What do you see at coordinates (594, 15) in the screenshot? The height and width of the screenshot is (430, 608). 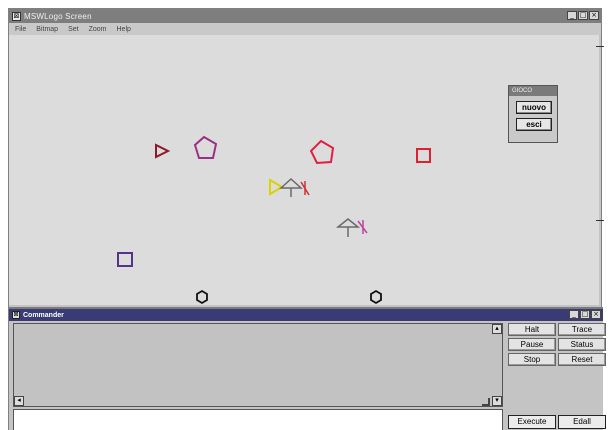 I see `close-button: ×` at bounding box center [594, 15].